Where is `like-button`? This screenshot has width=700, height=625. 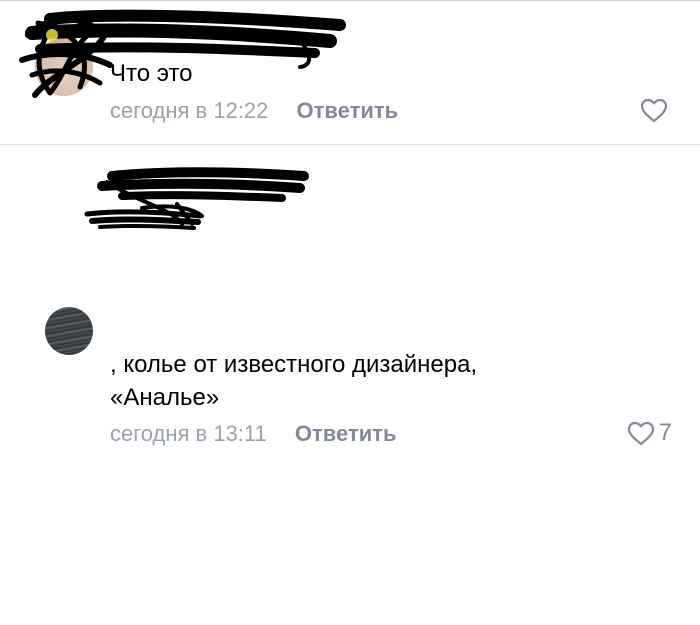 like-button is located at coordinates (656, 110).